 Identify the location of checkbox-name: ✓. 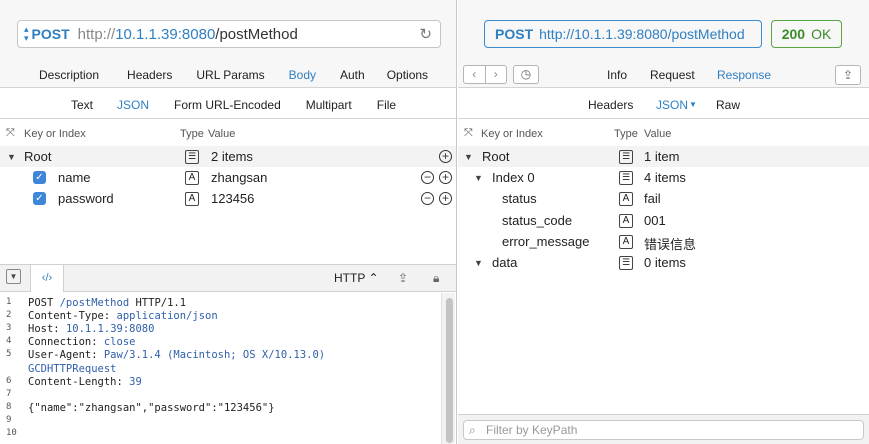
(39, 177).